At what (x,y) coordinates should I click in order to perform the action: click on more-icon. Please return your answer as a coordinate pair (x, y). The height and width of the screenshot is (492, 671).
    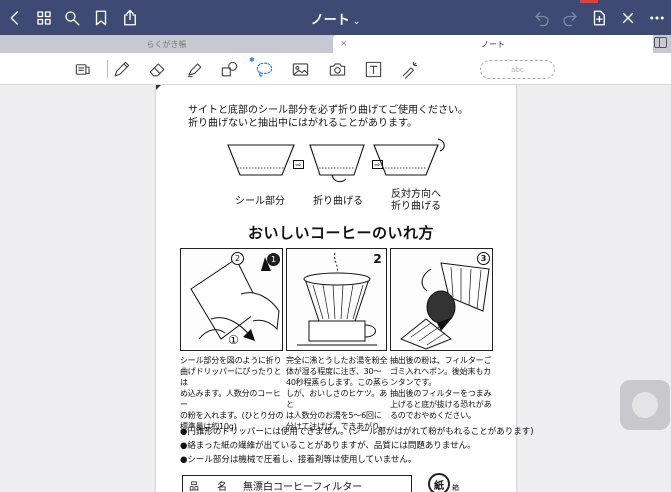
    Looking at the image, I should click on (657, 18).